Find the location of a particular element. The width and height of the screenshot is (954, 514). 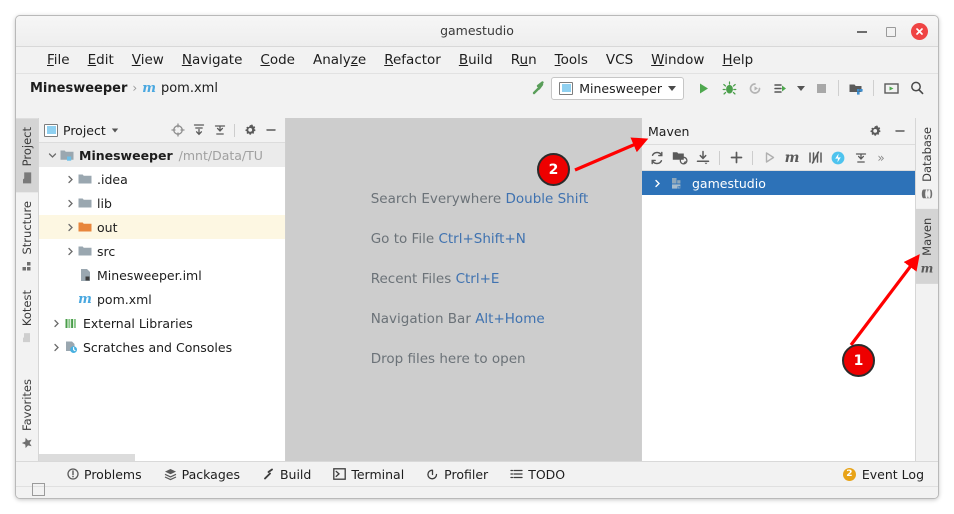

breadcrumb-project: Minesweeper is located at coordinates (78, 88).